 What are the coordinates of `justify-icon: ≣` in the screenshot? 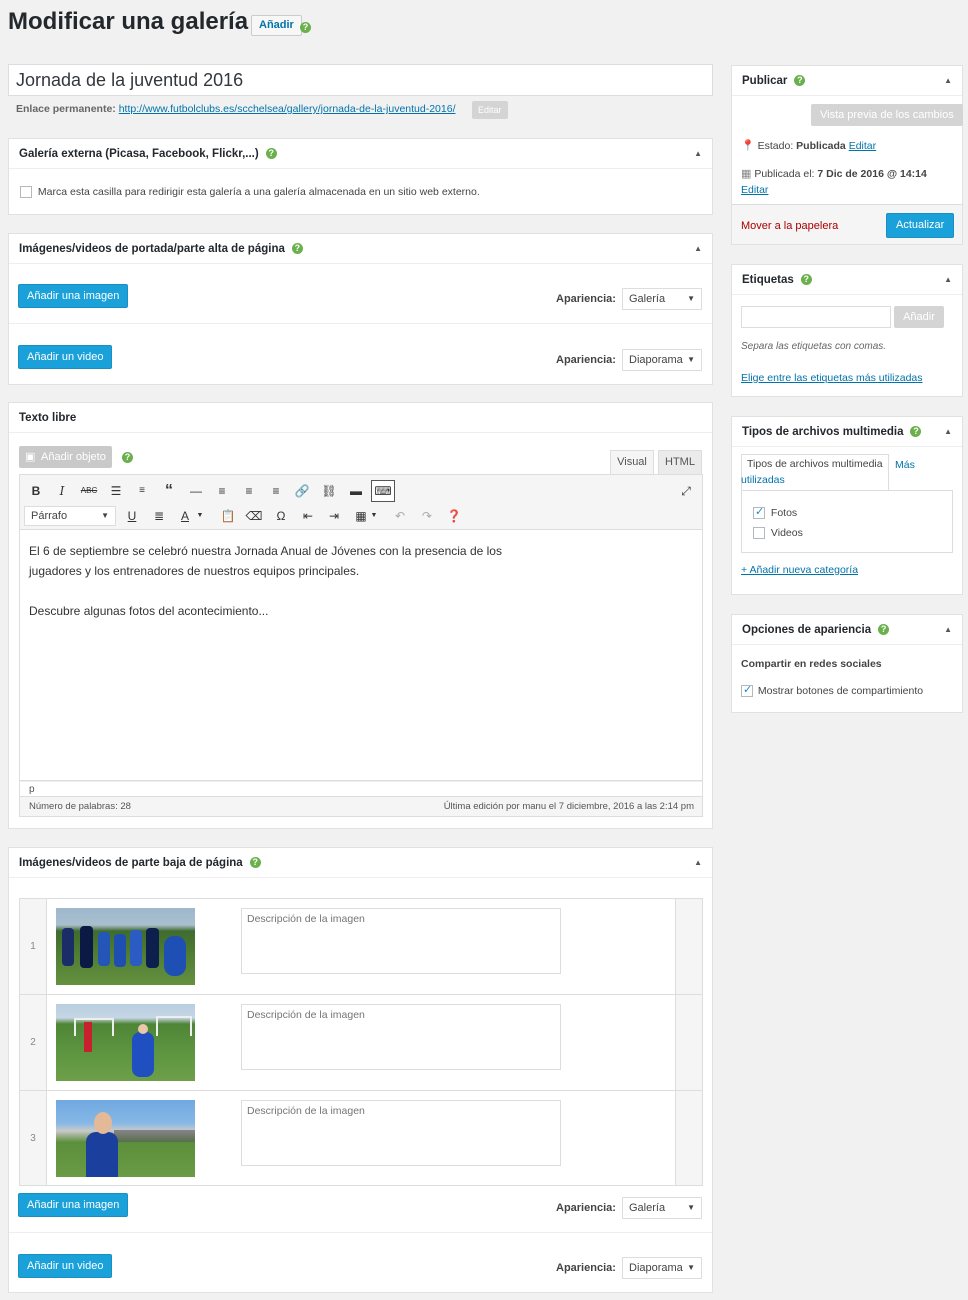 It's located at (159, 516).